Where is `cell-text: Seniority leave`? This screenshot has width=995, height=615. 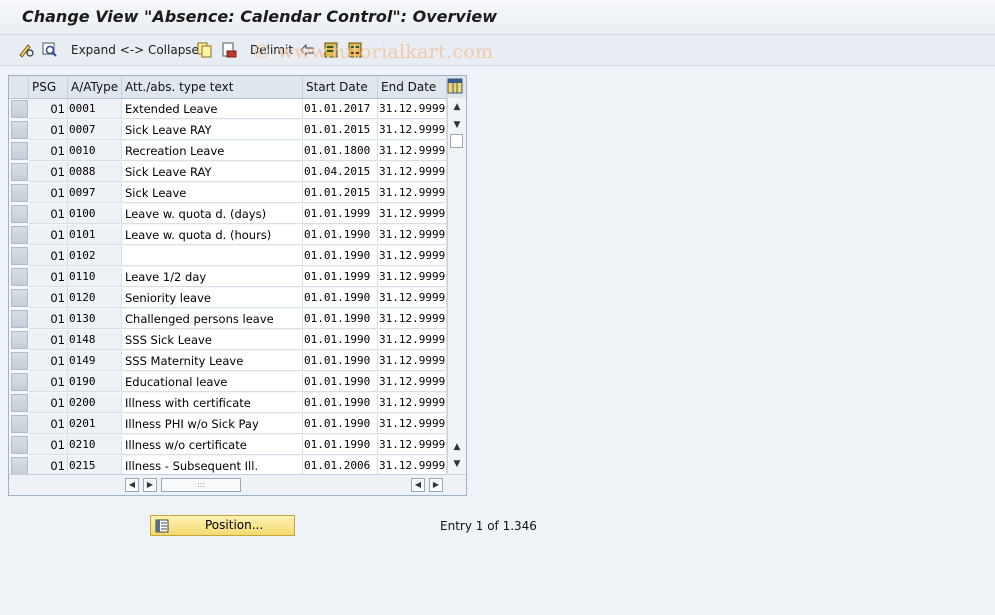
cell-text: Seniority leave is located at coordinates (212, 298).